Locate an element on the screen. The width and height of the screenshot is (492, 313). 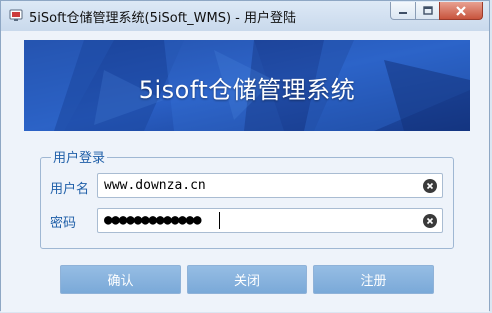
password-value: ●●●●●●●●●●●●● is located at coordinates (153, 220).